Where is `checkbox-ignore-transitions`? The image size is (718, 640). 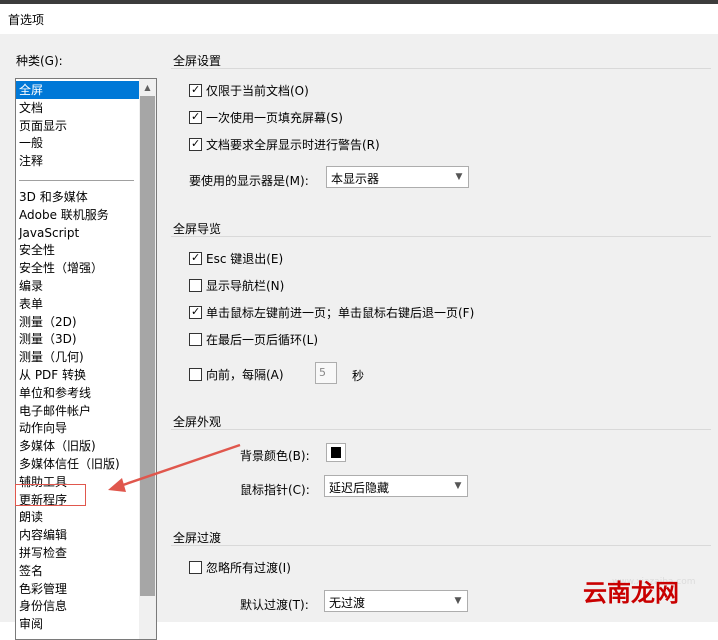 checkbox-ignore-transitions is located at coordinates (195, 567).